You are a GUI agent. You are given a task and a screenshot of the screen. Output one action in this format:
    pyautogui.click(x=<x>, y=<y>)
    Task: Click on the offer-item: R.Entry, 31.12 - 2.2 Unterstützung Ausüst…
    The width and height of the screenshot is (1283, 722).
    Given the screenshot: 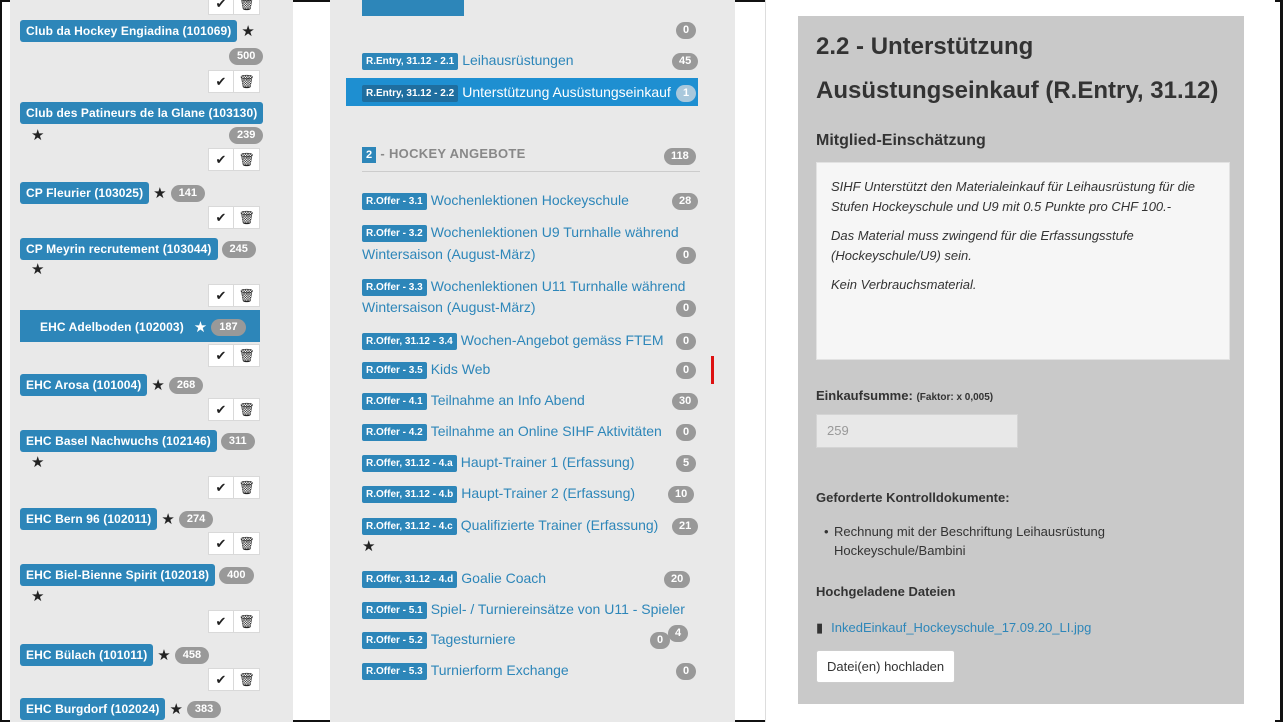 What is the action you would take?
    pyautogui.click(x=532, y=92)
    